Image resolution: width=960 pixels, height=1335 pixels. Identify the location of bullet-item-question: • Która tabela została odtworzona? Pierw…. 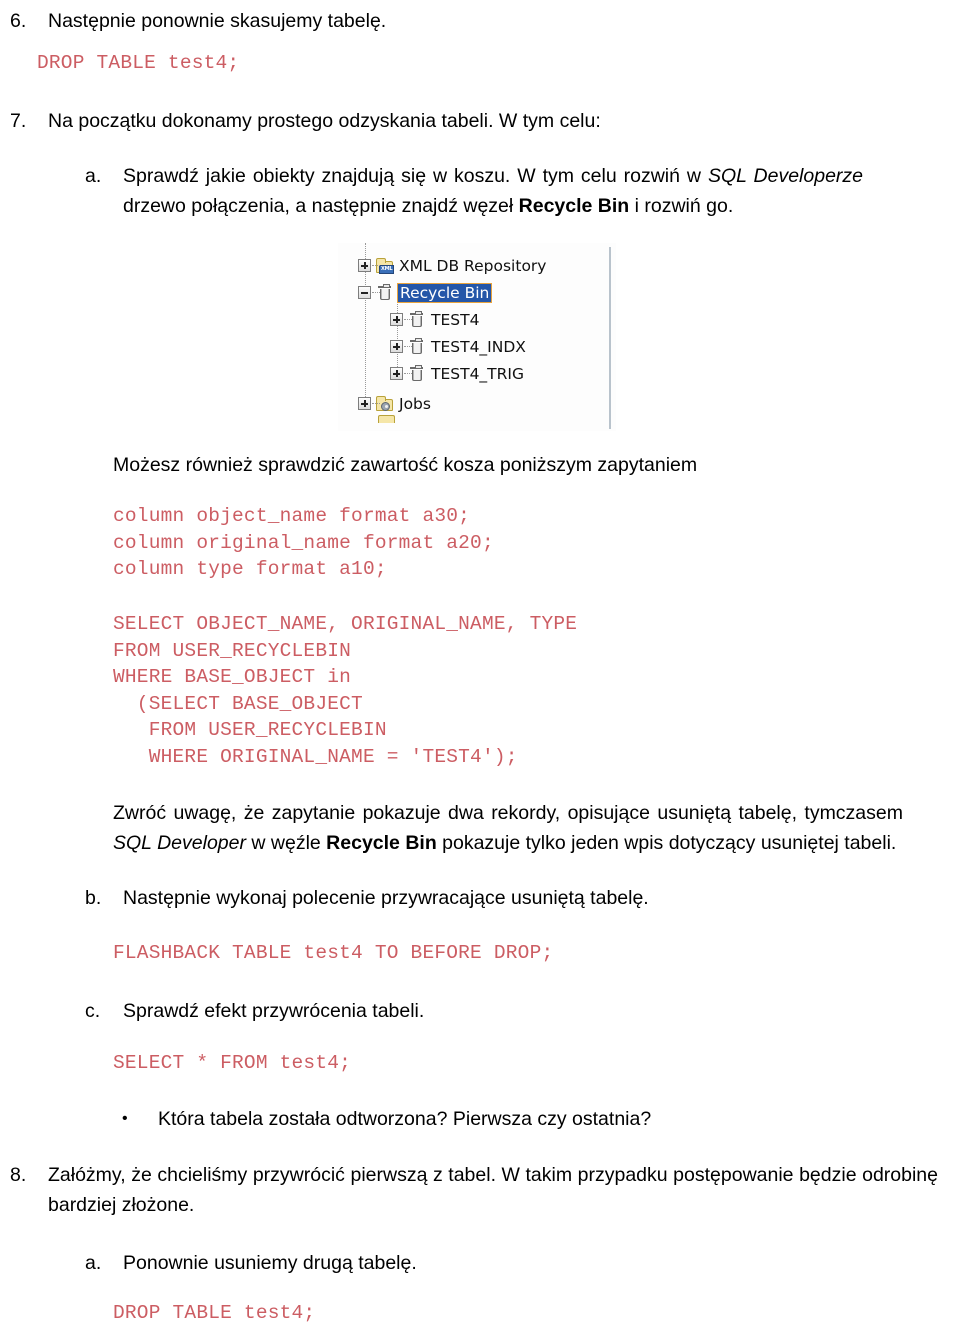
(429, 1119).